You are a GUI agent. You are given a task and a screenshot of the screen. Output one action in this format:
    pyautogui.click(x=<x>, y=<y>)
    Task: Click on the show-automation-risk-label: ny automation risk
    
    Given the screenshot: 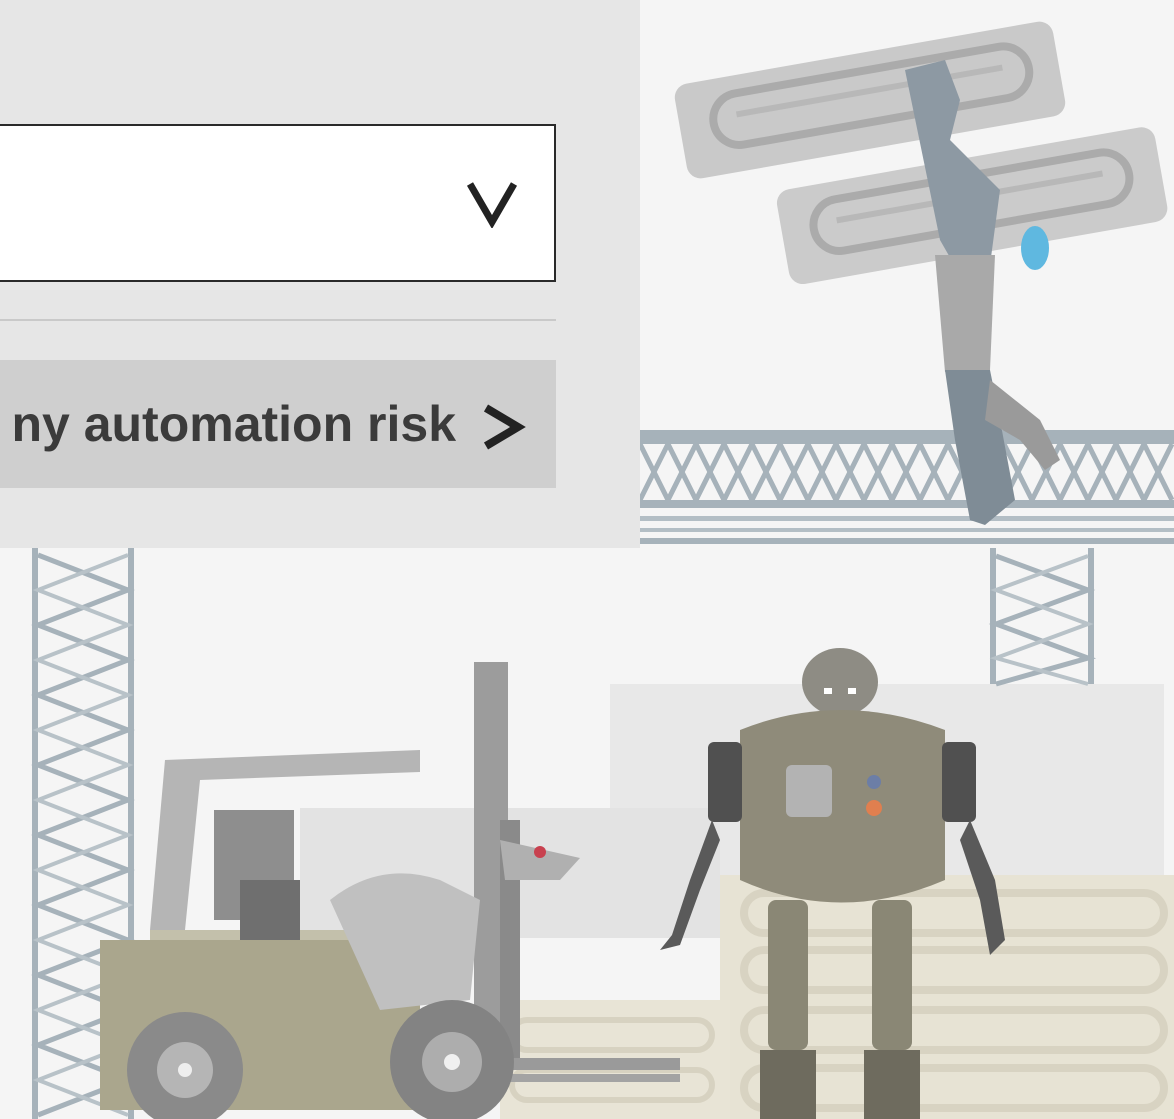 What is the action you would take?
    pyautogui.click(x=233, y=424)
    